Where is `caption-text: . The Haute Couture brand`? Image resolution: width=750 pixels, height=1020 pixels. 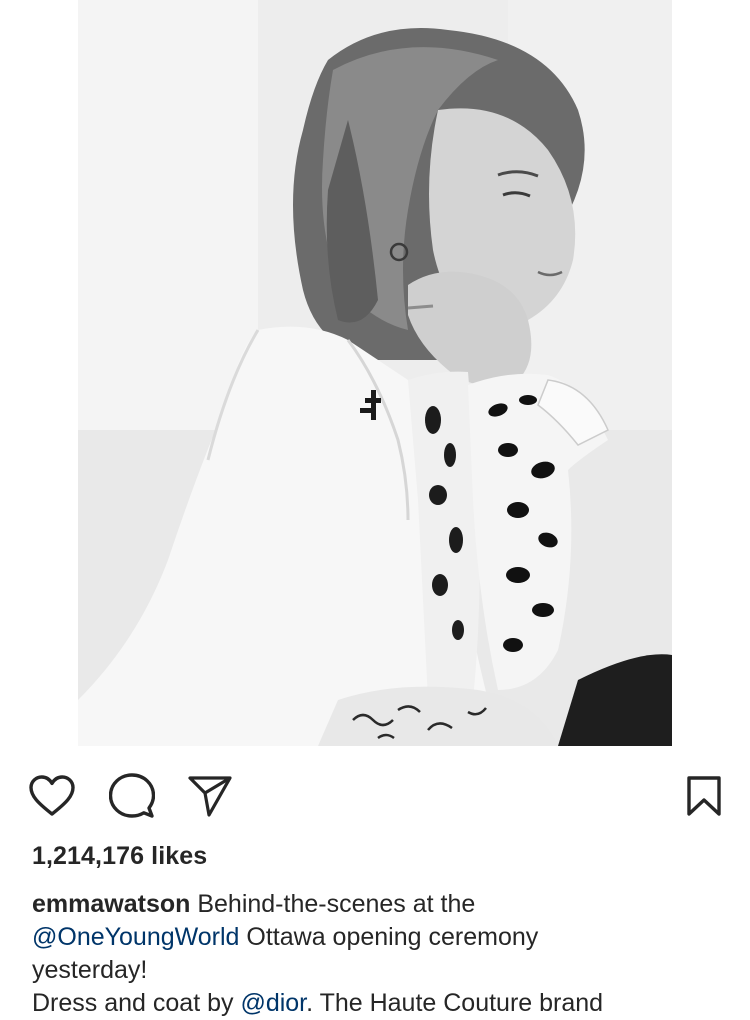 caption-text: . The Haute Couture brand is located at coordinates (455, 1003).